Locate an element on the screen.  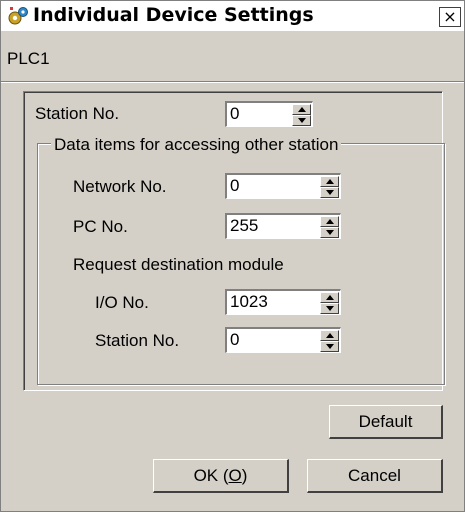
ok-button-label: OK (O) is located at coordinates (220, 475).